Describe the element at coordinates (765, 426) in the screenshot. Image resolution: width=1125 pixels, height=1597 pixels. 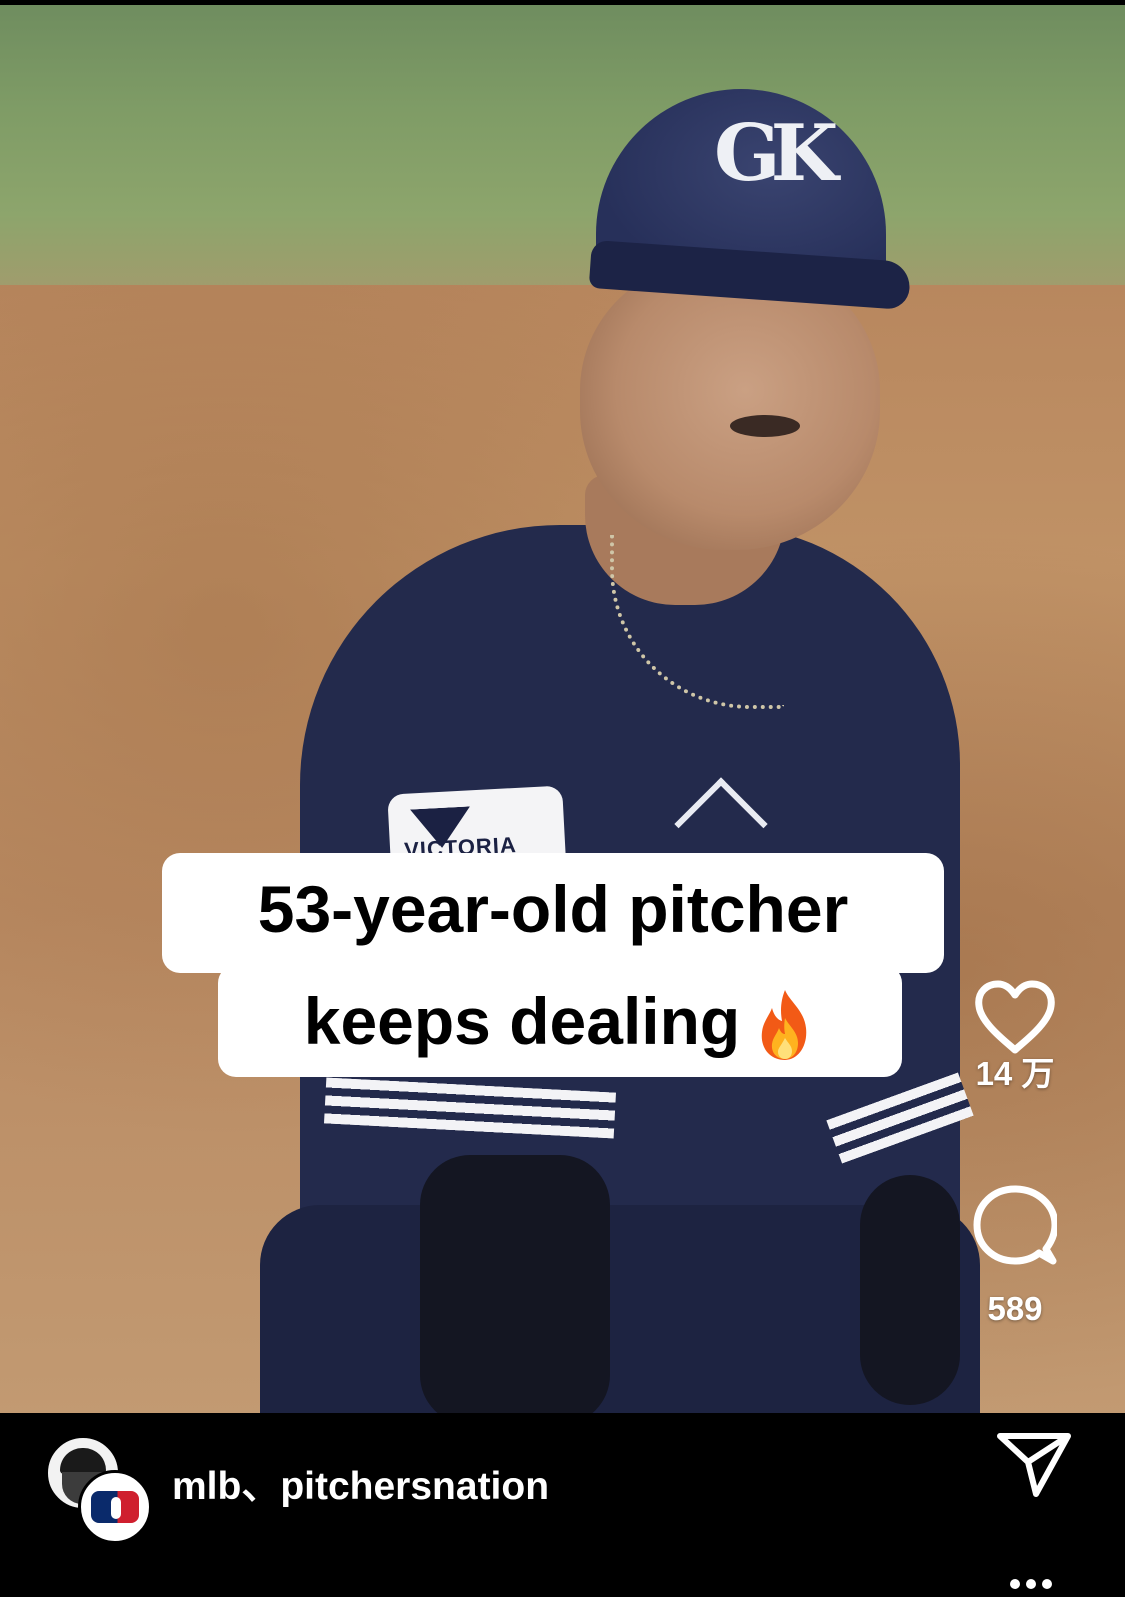
I see `player-mouth` at that location.